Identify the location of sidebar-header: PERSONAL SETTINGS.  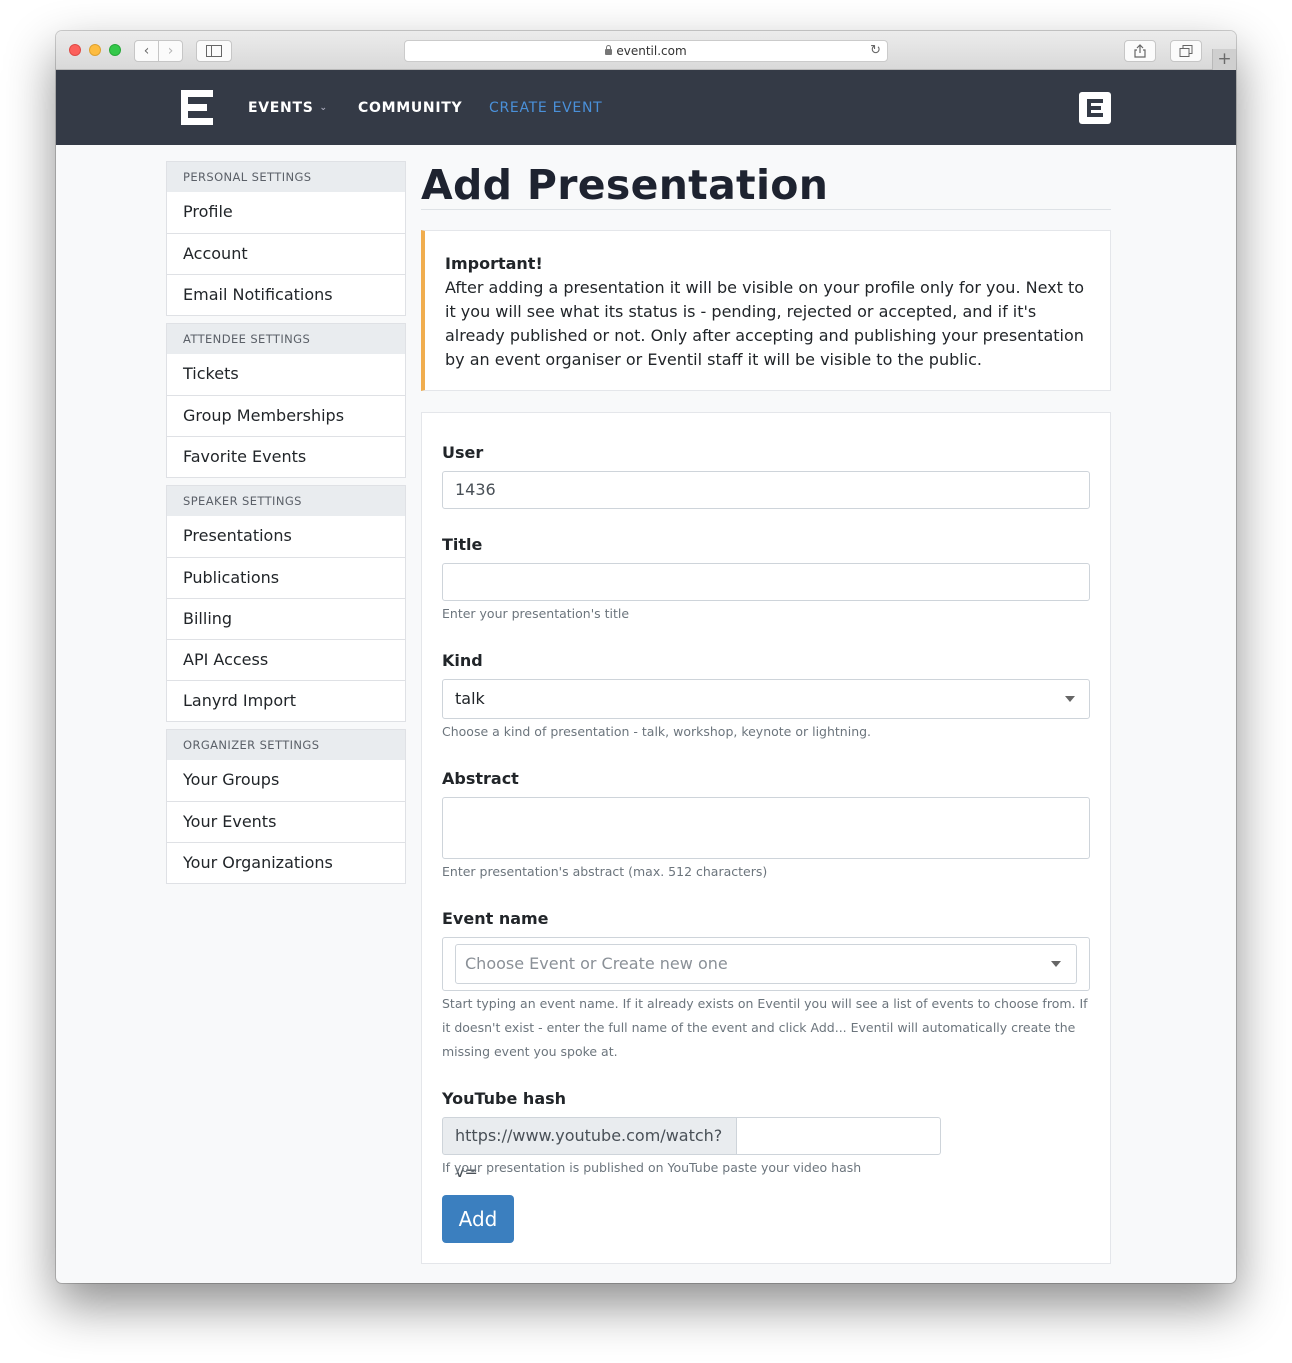
(286, 177).